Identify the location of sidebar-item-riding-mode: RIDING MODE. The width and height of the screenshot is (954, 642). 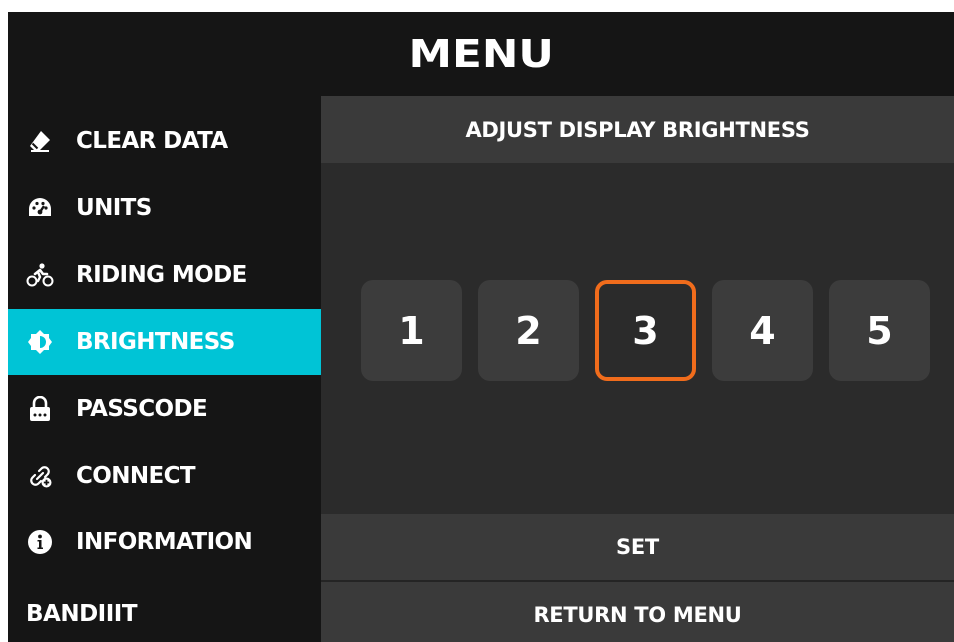
(164, 275).